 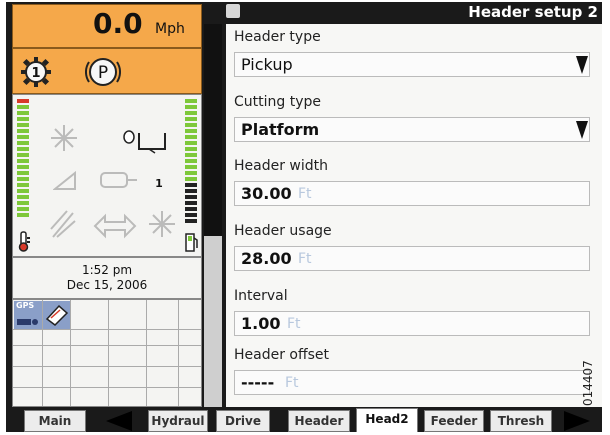 I want to click on cutting-type-value: Platform, so click(x=280, y=129).